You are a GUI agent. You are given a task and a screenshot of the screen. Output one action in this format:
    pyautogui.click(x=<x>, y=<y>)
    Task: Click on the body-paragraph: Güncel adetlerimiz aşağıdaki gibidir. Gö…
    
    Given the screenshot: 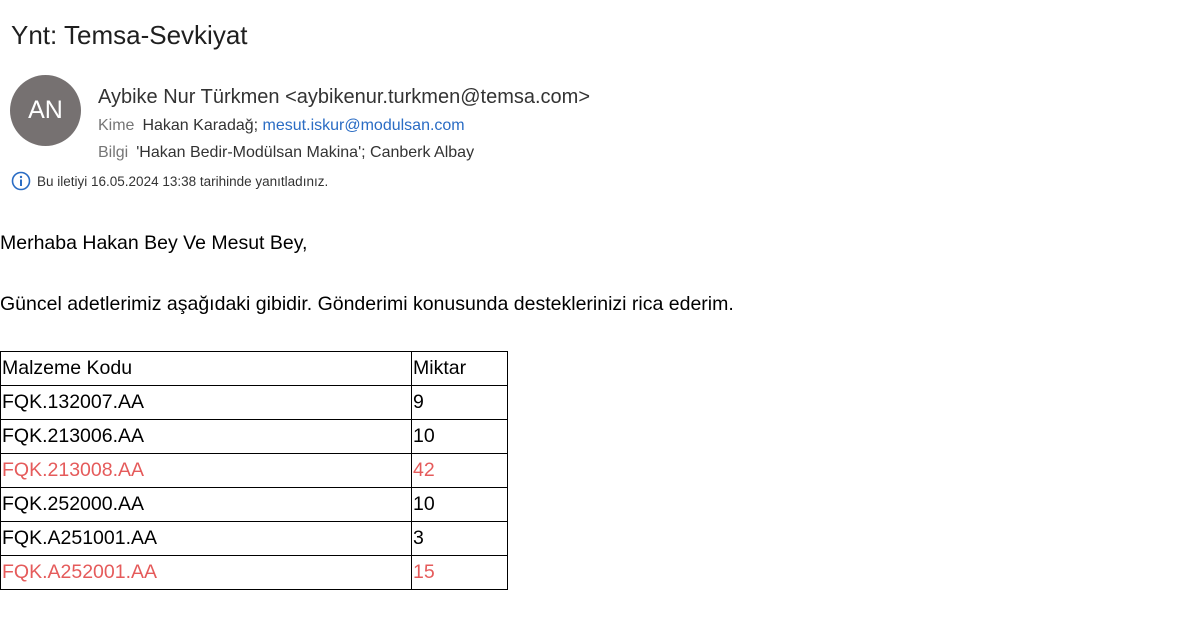 What is the action you would take?
    pyautogui.click(x=367, y=304)
    